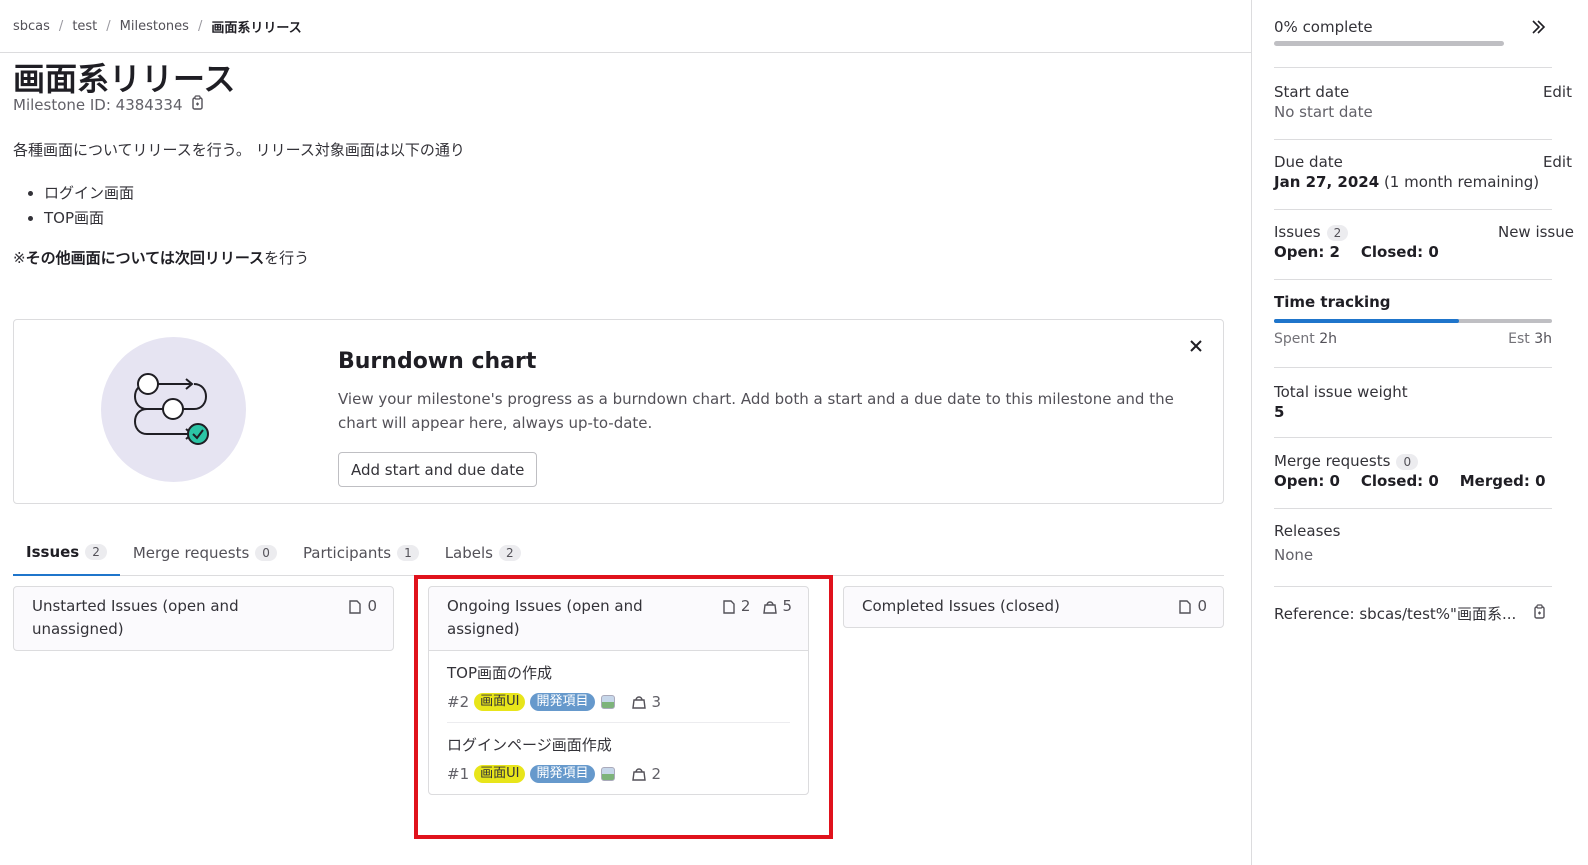  I want to click on column-stats: 2 5, so click(750, 606).